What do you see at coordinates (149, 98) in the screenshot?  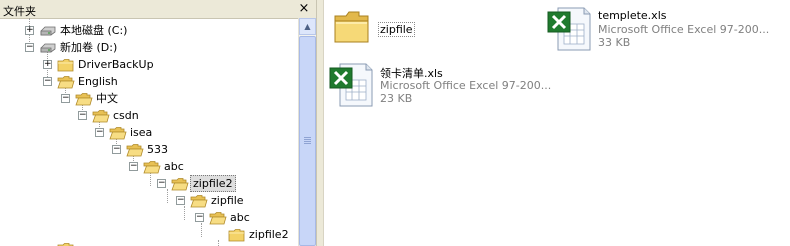 I see `tree-item-zhongwen: − 中文` at bounding box center [149, 98].